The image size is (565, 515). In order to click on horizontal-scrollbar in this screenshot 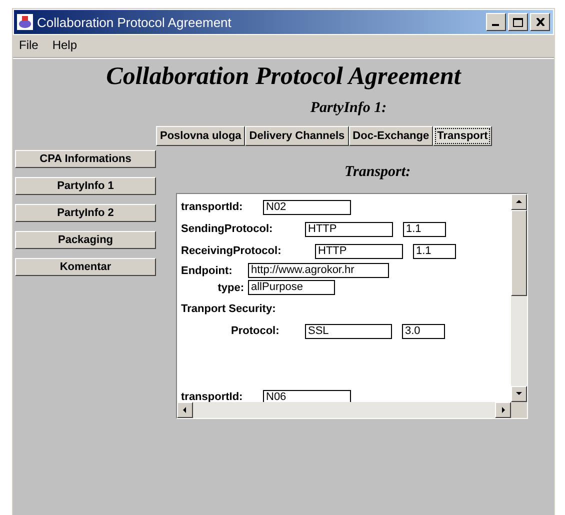, I will do `click(344, 410)`.